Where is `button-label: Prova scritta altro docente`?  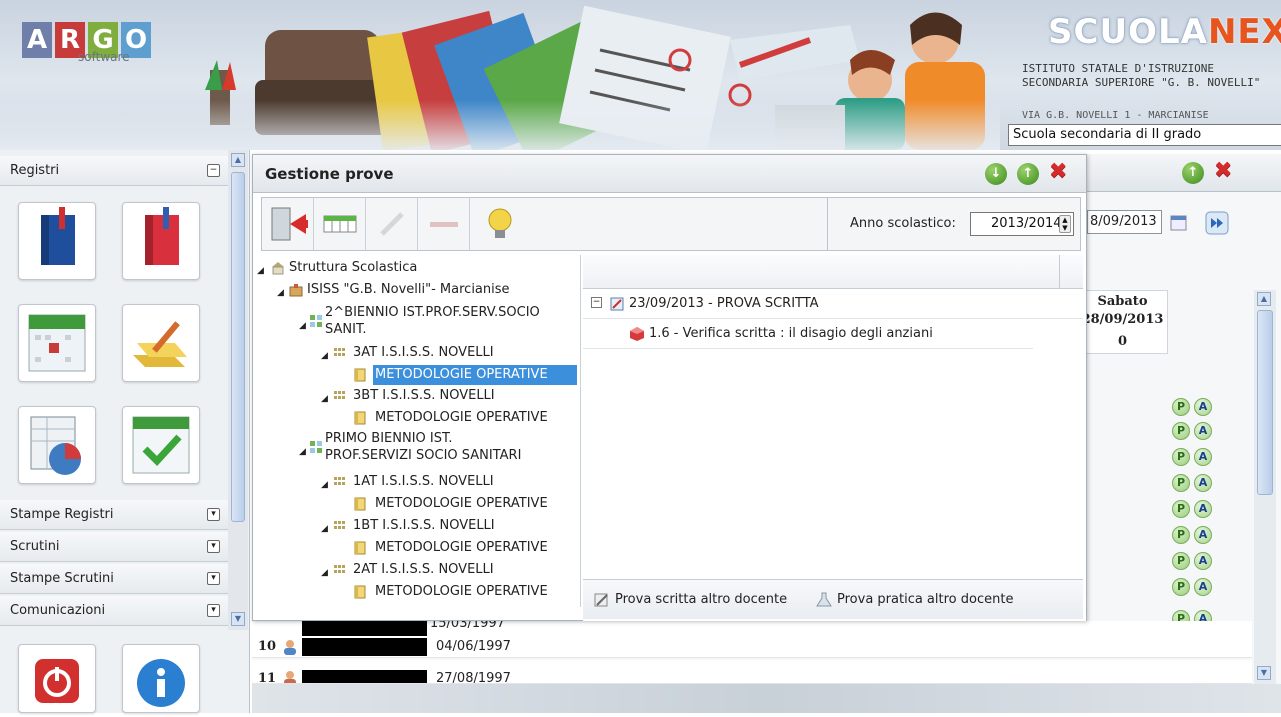
button-label: Prova scritta altro docente is located at coordinates (701, 599).